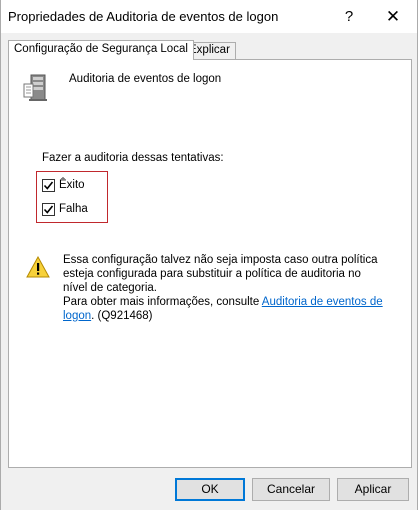 This screenshot has height=510, width=418. What do you see at coordinates (162, 302) in the screenshot?
I see `more-info-text: Para obter mais informações, consulte` at bounding box center [162, 302].